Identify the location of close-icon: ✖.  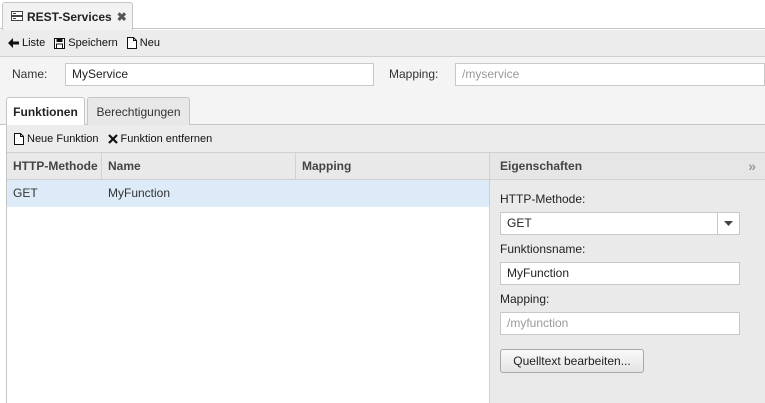
(122, 17).